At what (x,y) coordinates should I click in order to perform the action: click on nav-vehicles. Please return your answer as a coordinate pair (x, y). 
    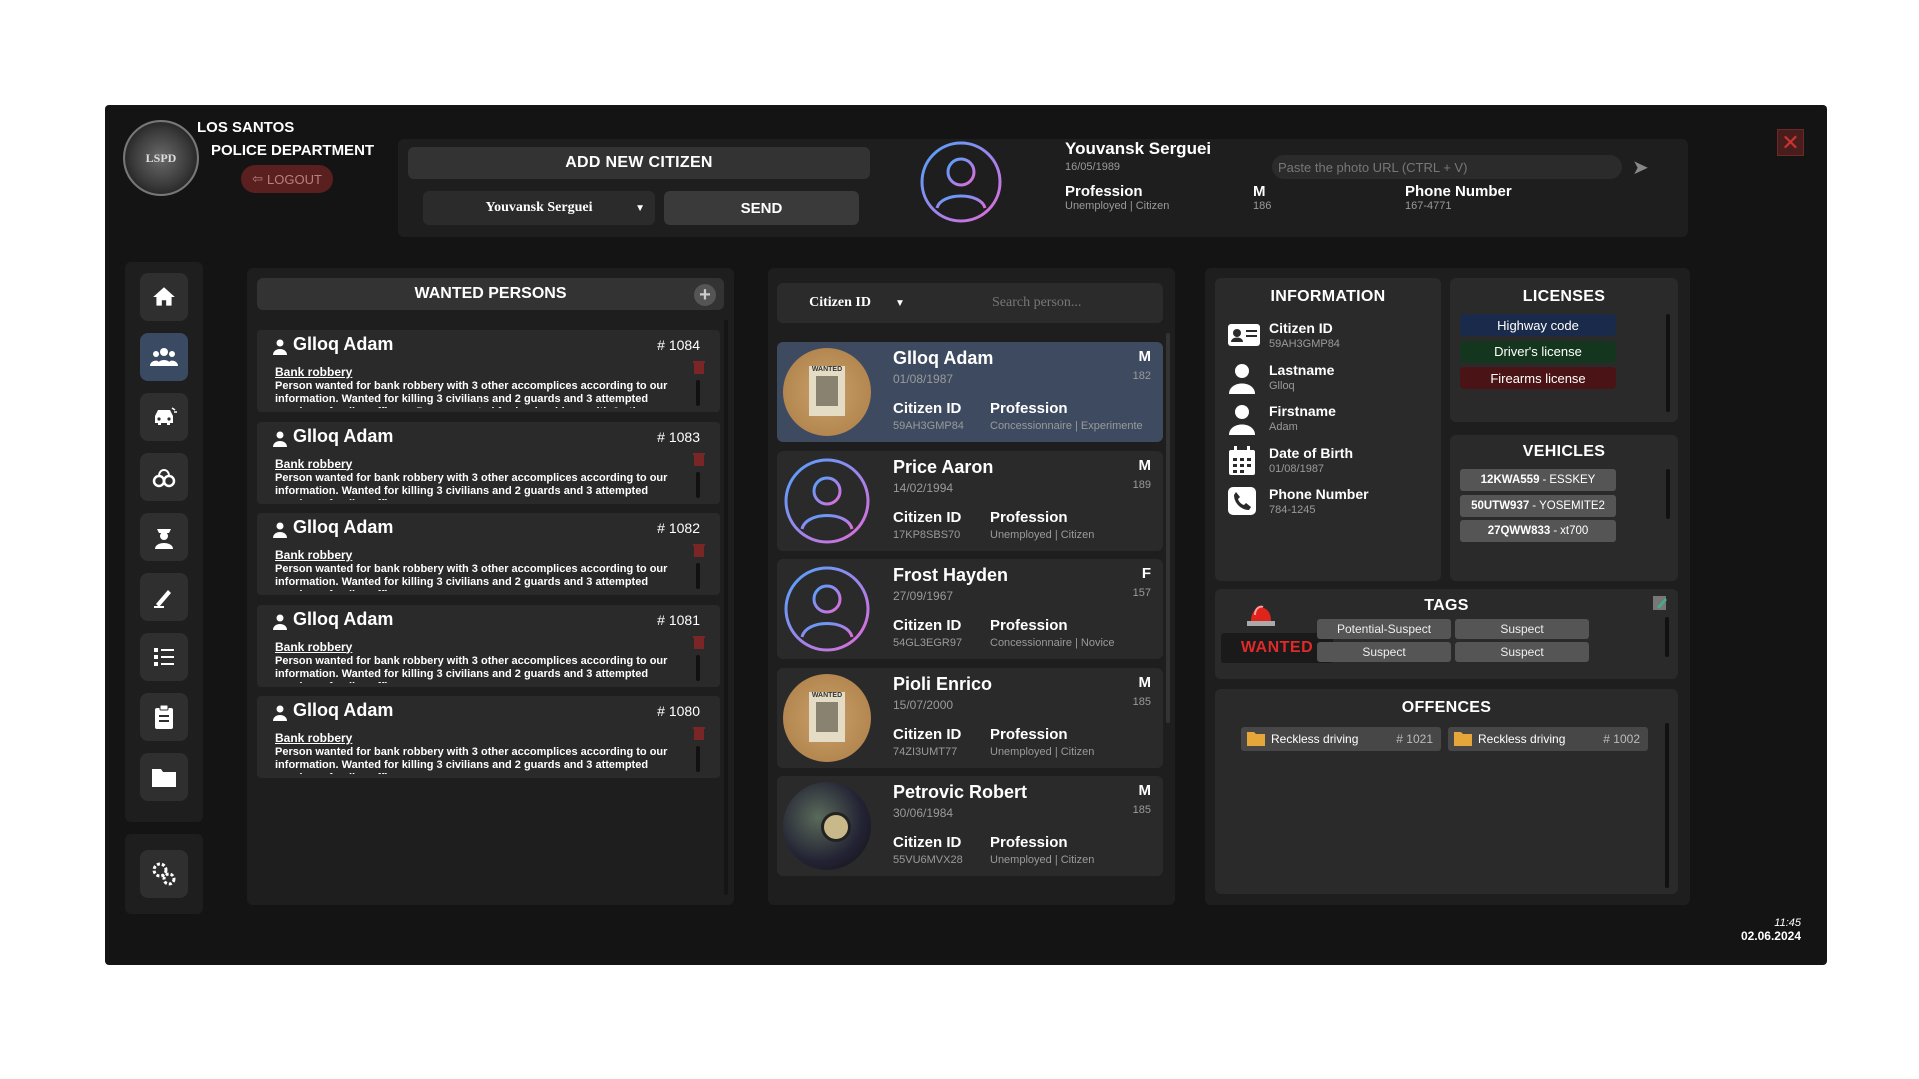
    Looking at the image, I should click on (164, 417).